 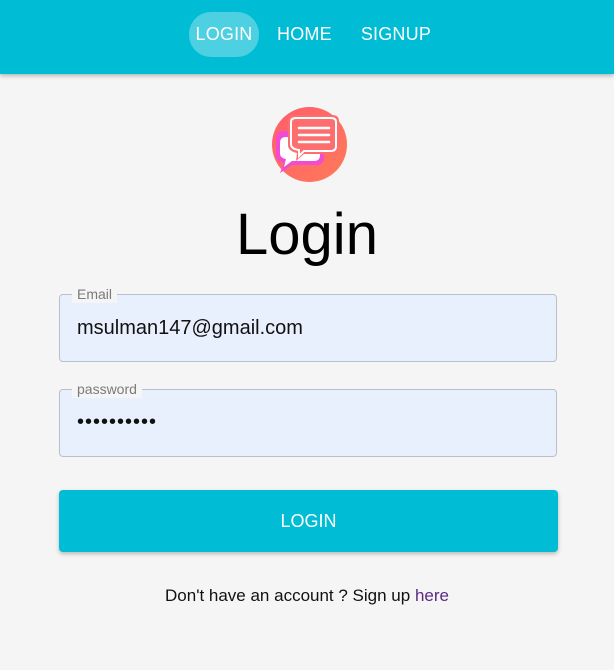 I want to click on nav-login-tab: LOGIN, so click(x=224, y=34).